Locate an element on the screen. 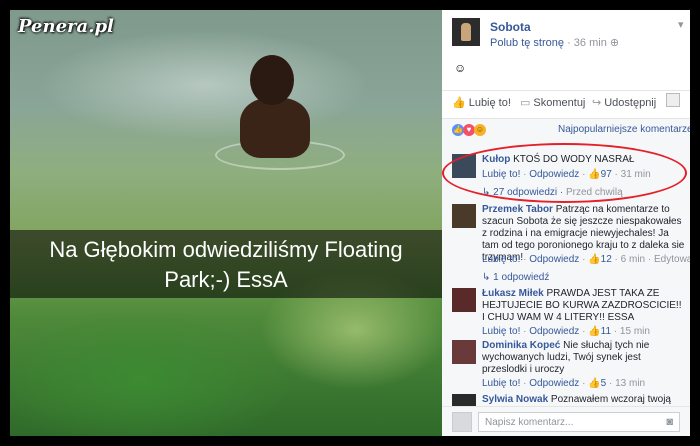  globe-icon: ⊕ is located at coordinates (614, 43).